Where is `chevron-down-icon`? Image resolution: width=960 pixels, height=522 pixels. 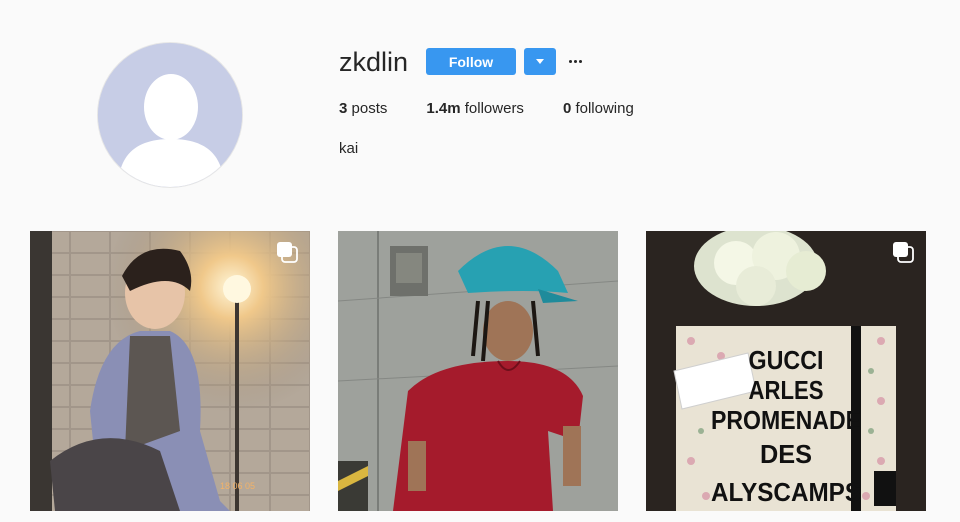 chevron-down-icon is located at coordinates (540, 61).